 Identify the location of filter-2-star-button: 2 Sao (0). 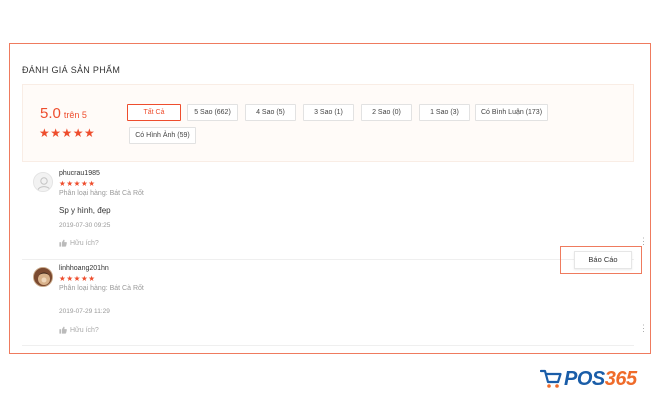
(386, 112).